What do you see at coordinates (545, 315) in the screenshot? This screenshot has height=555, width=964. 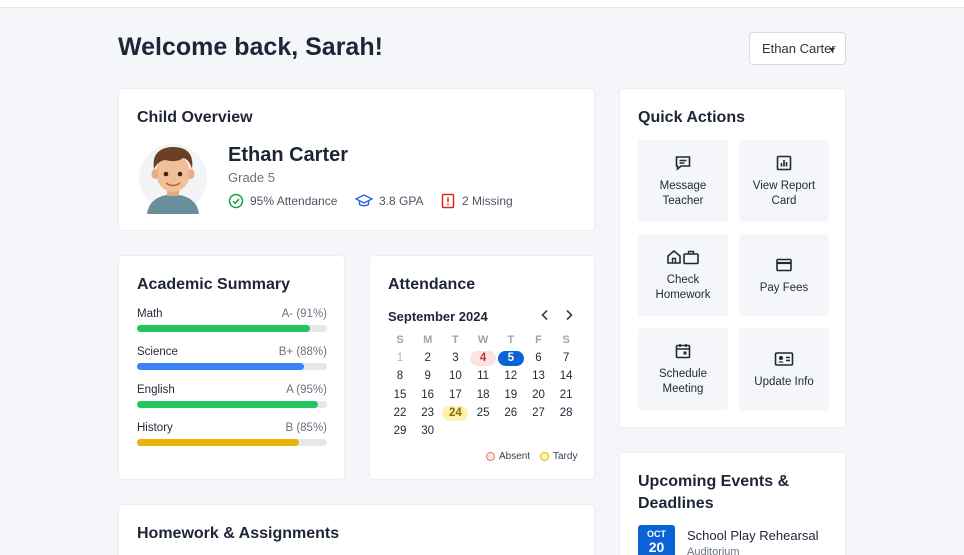 I see `chevron-left-icon` at bounding box center [545, 315].